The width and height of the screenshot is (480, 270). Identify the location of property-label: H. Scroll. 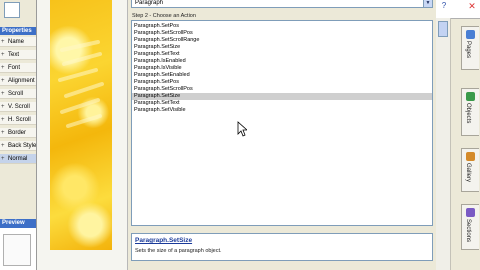
(19, 120).